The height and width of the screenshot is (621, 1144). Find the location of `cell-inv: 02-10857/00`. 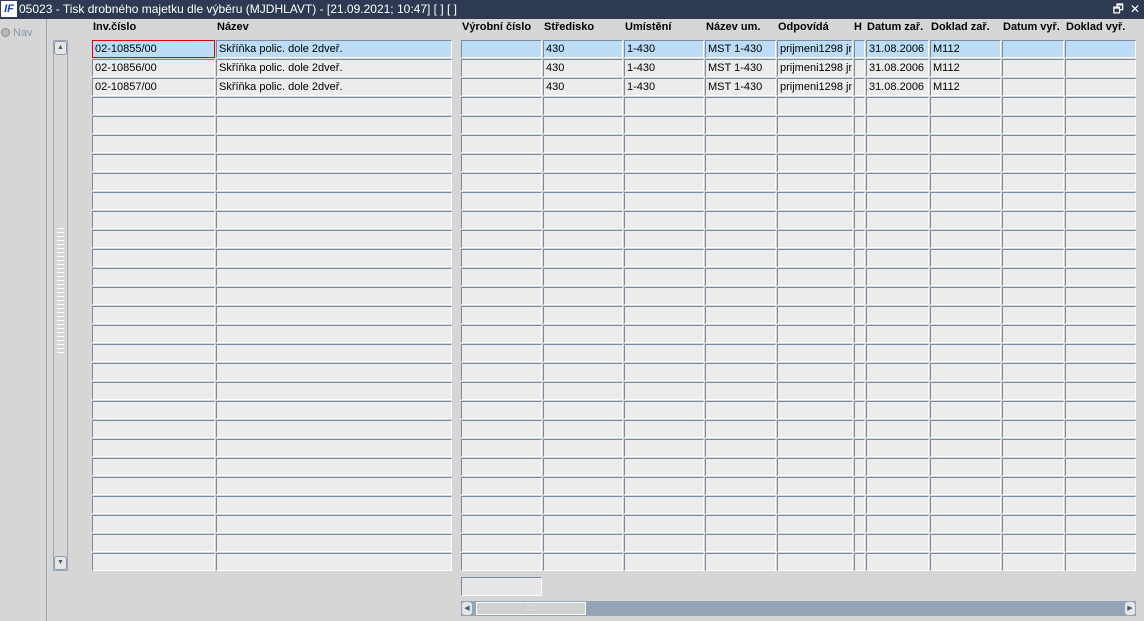

cell-inv: 02-10857/00 is located at coordinates (153, 87).